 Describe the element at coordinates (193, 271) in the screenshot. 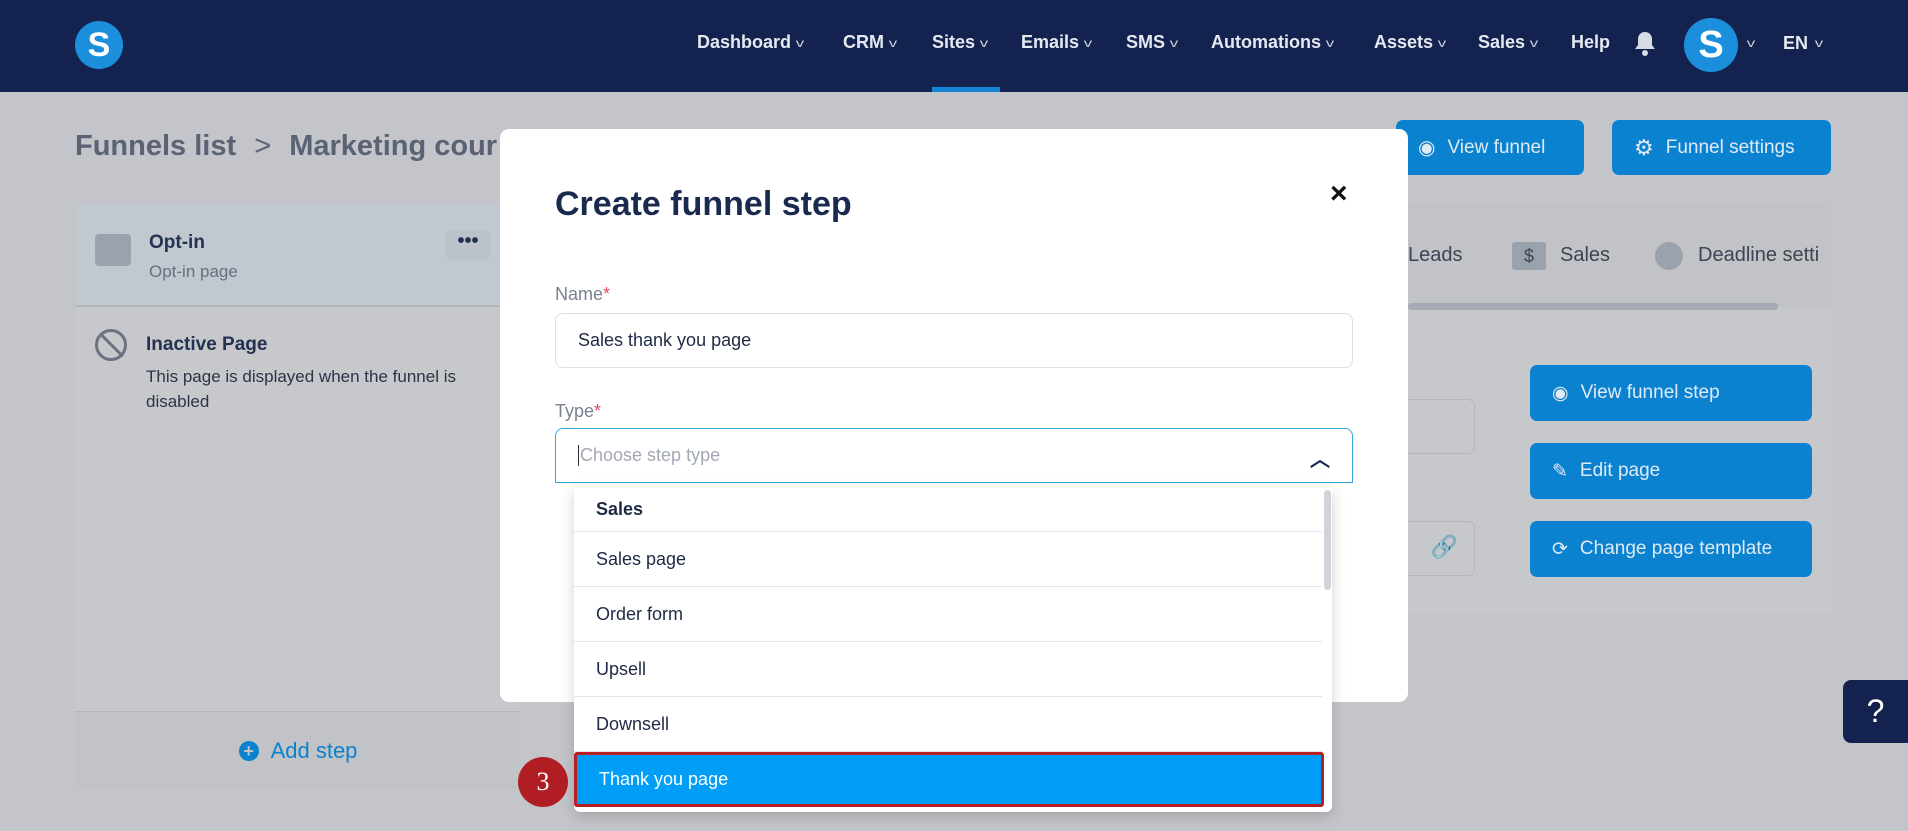

I see `step-subtitle: Opt-in page` at that location.